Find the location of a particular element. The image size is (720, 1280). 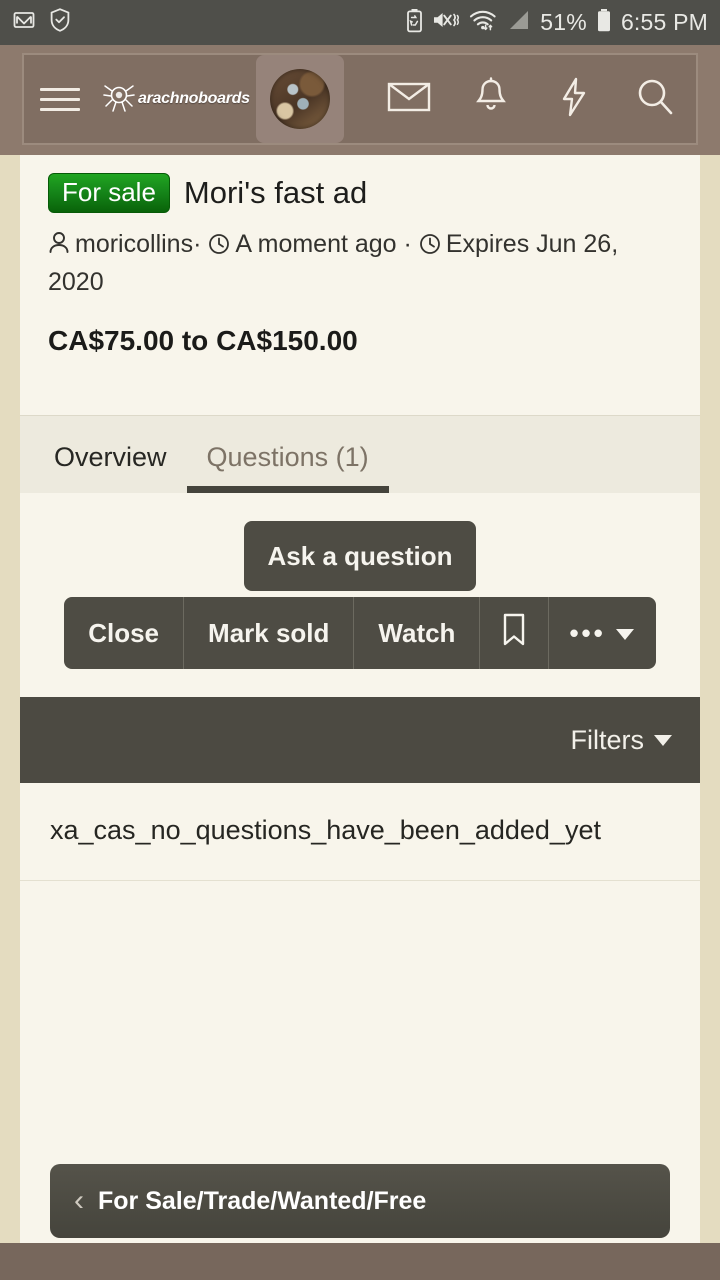

close-button: Close is located at coordinates (124, 633).